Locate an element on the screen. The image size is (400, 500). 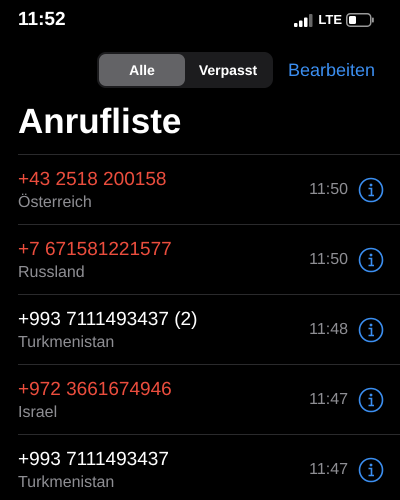
phone-number: +993 7111493437 is located at coordinates (94, 460).